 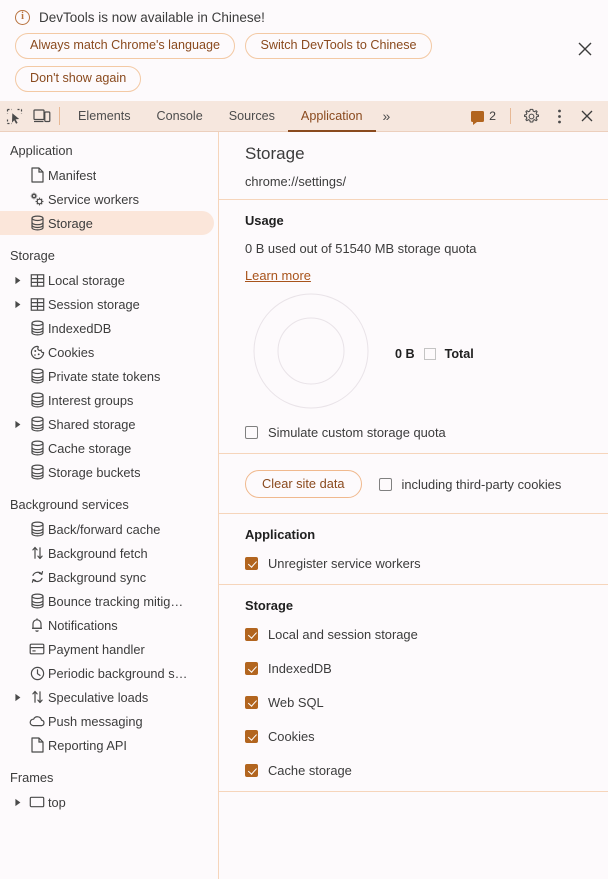 I want to click on sidebar-item-notifications: Notifications, so click(x=107, y=625).